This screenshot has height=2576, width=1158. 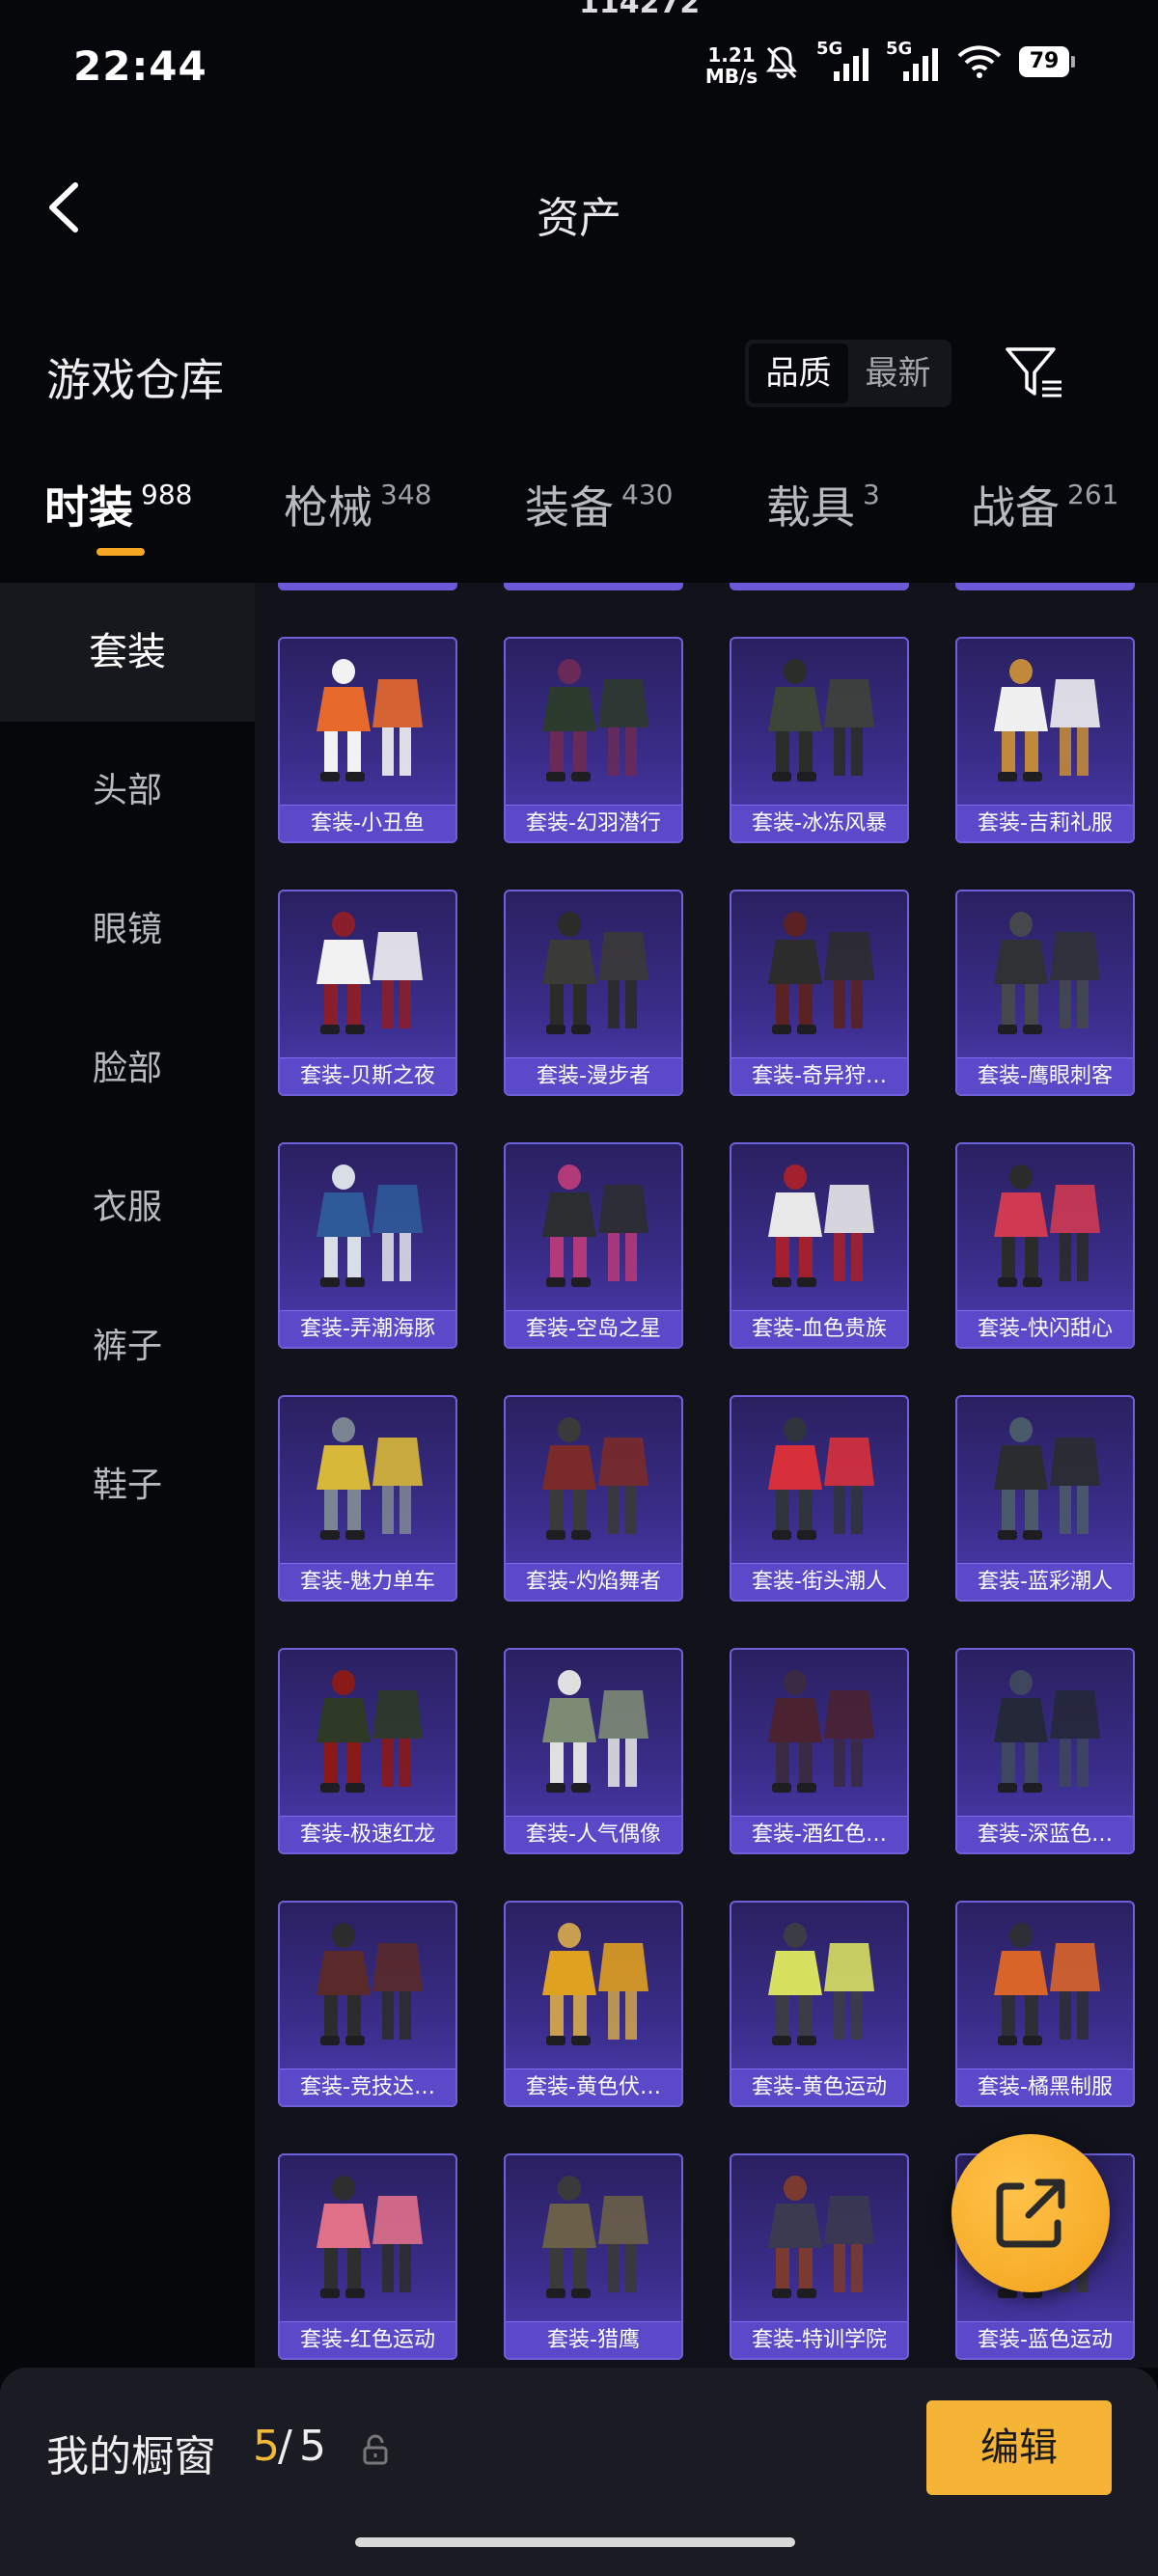 What do you see at coordinates (127, 652) in the screenshot?
I see `sidebar-item-suit: 套装` at bounding box center [127, 652].